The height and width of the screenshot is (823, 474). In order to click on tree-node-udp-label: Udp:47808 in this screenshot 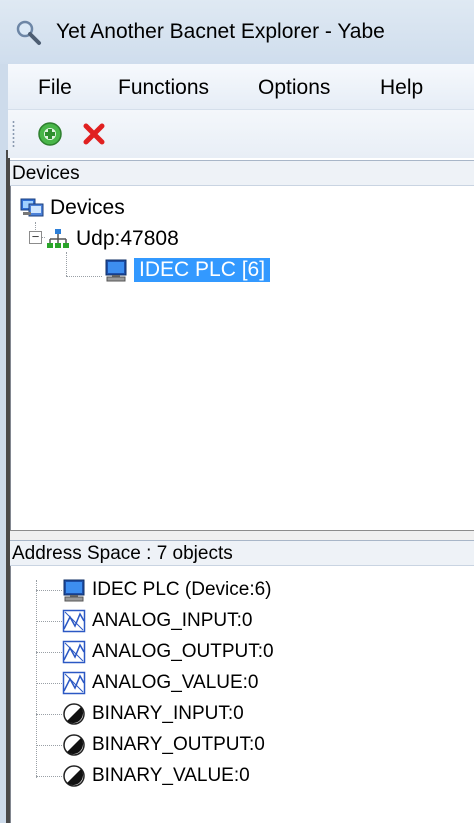, I will do `click(127, 238)`.